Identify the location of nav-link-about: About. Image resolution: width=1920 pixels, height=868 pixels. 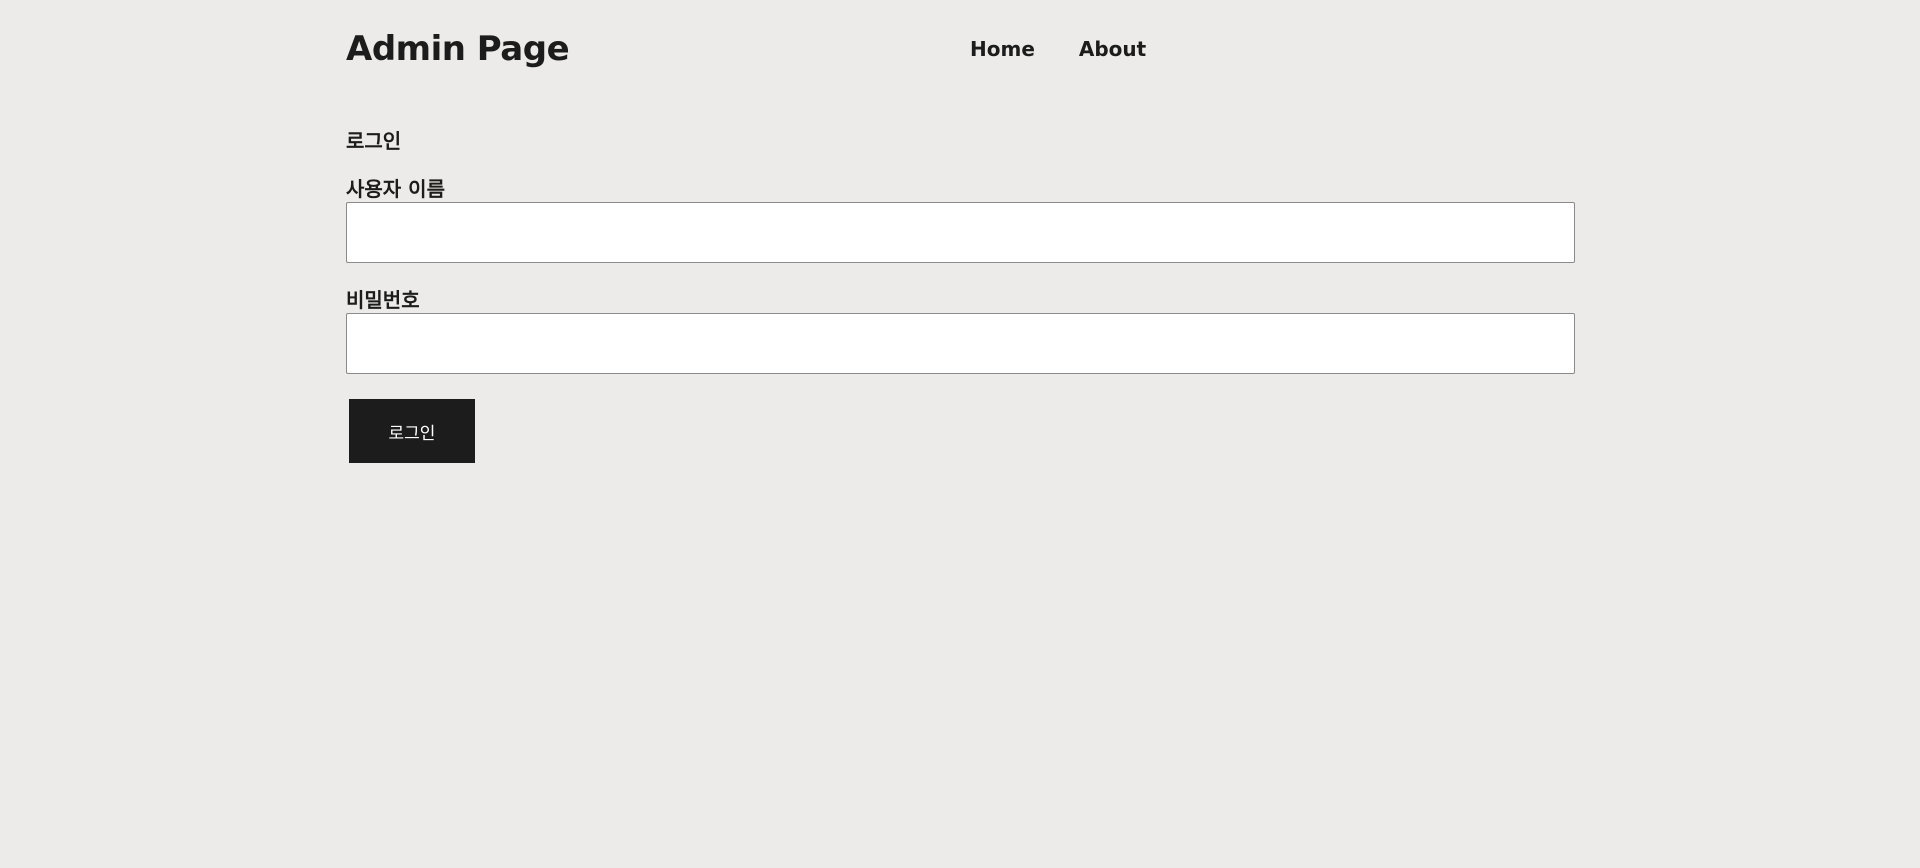
(1112, 49).